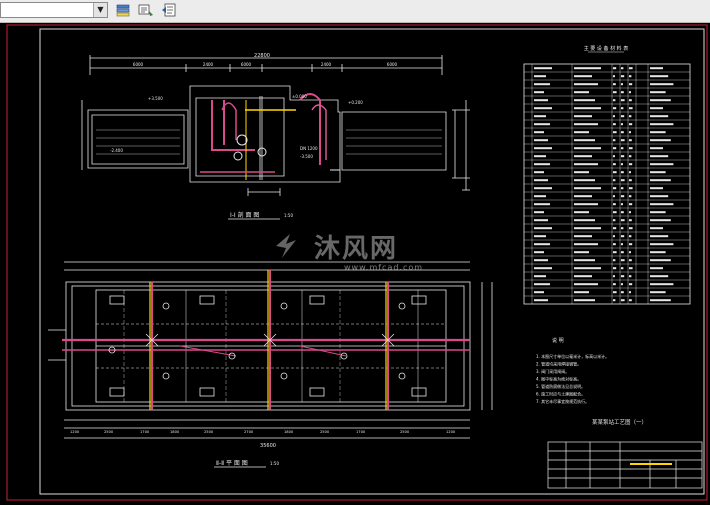 This screenshot has width=710, height=505. I want to click on layer-dropdown: ▼, so click(54, 10).